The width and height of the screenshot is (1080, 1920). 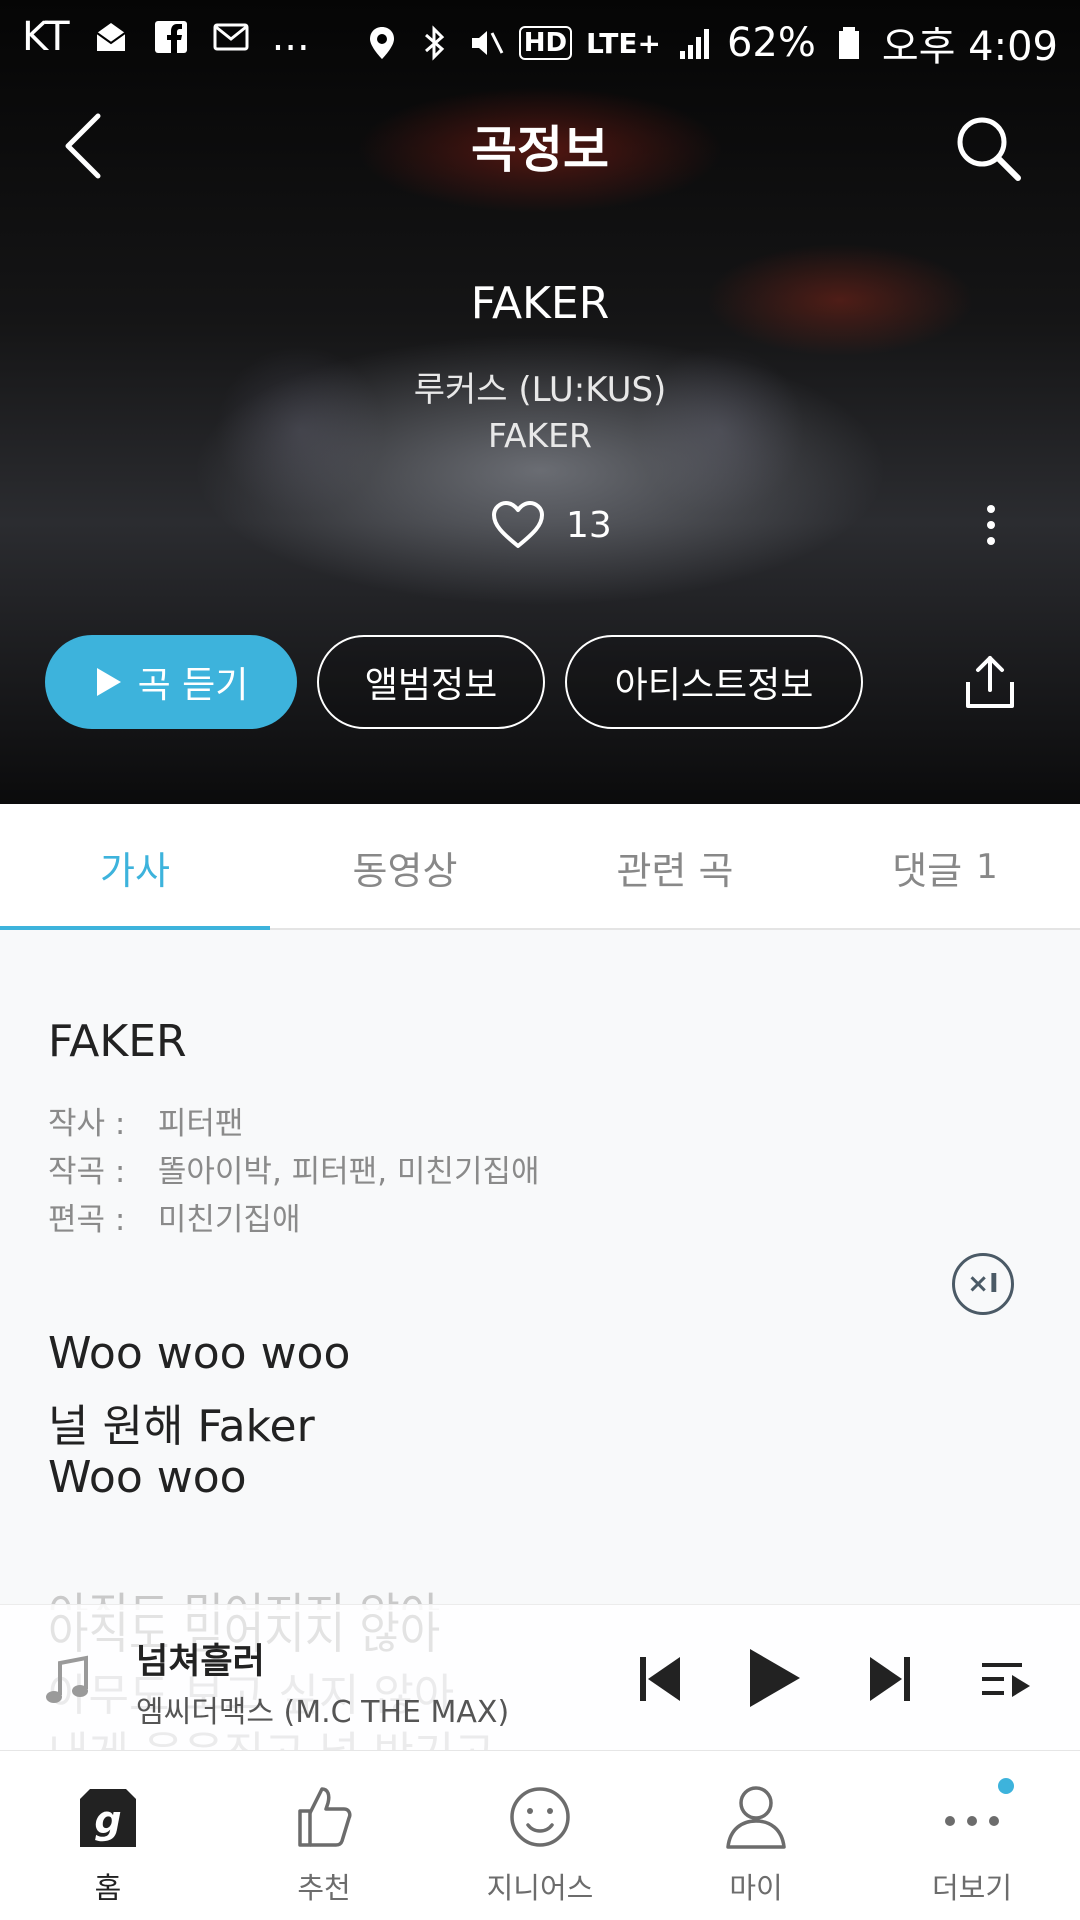 I want to click on vertical-dots-icon, so click(x=991, y=525).